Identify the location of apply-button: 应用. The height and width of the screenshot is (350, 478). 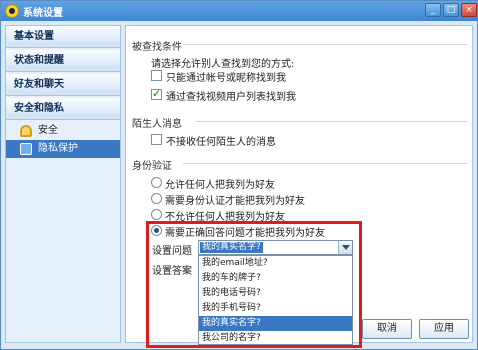
(444, 329).